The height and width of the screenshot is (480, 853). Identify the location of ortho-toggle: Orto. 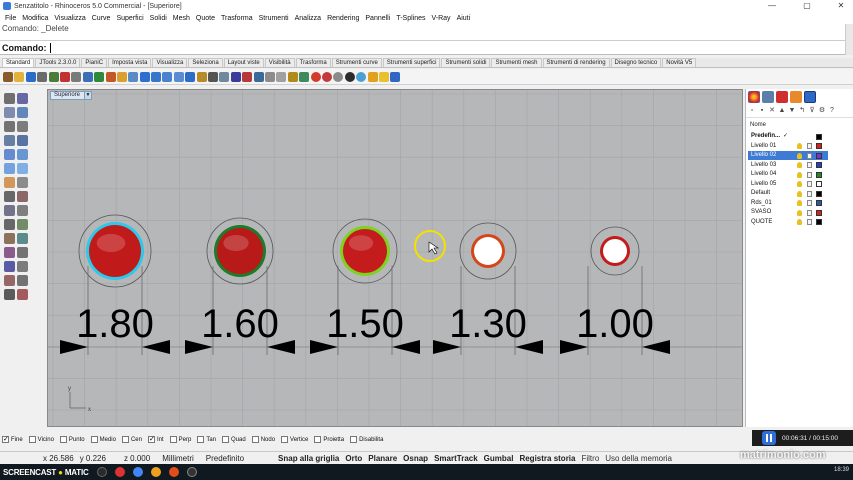
(353, 458).